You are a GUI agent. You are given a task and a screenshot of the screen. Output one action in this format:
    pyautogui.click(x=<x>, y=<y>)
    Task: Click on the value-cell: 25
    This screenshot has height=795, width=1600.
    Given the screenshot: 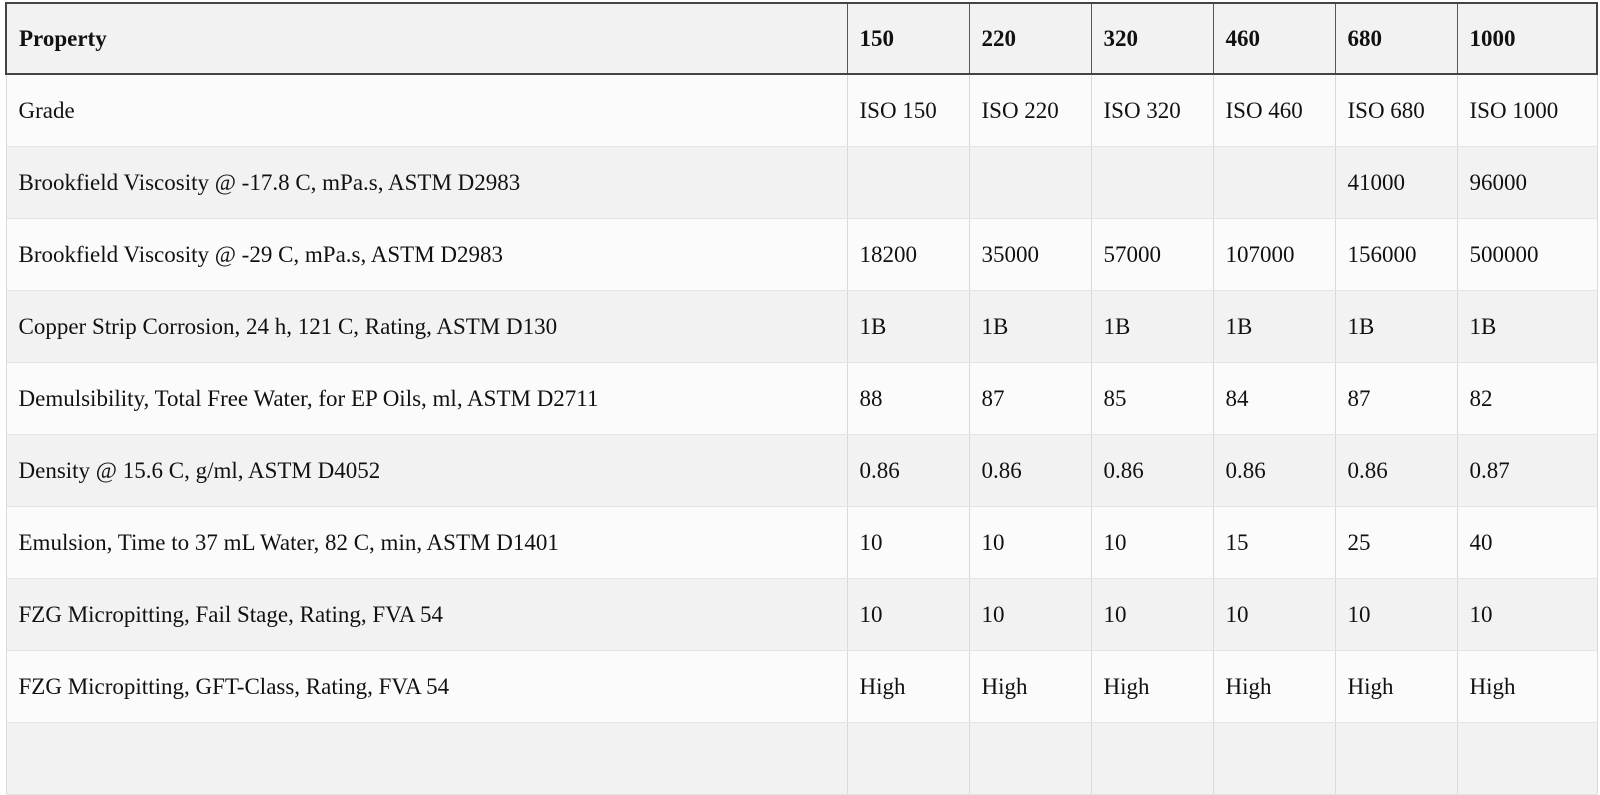 What is the action you would take?
    pyautogui.click(x=1396, y=542)
    